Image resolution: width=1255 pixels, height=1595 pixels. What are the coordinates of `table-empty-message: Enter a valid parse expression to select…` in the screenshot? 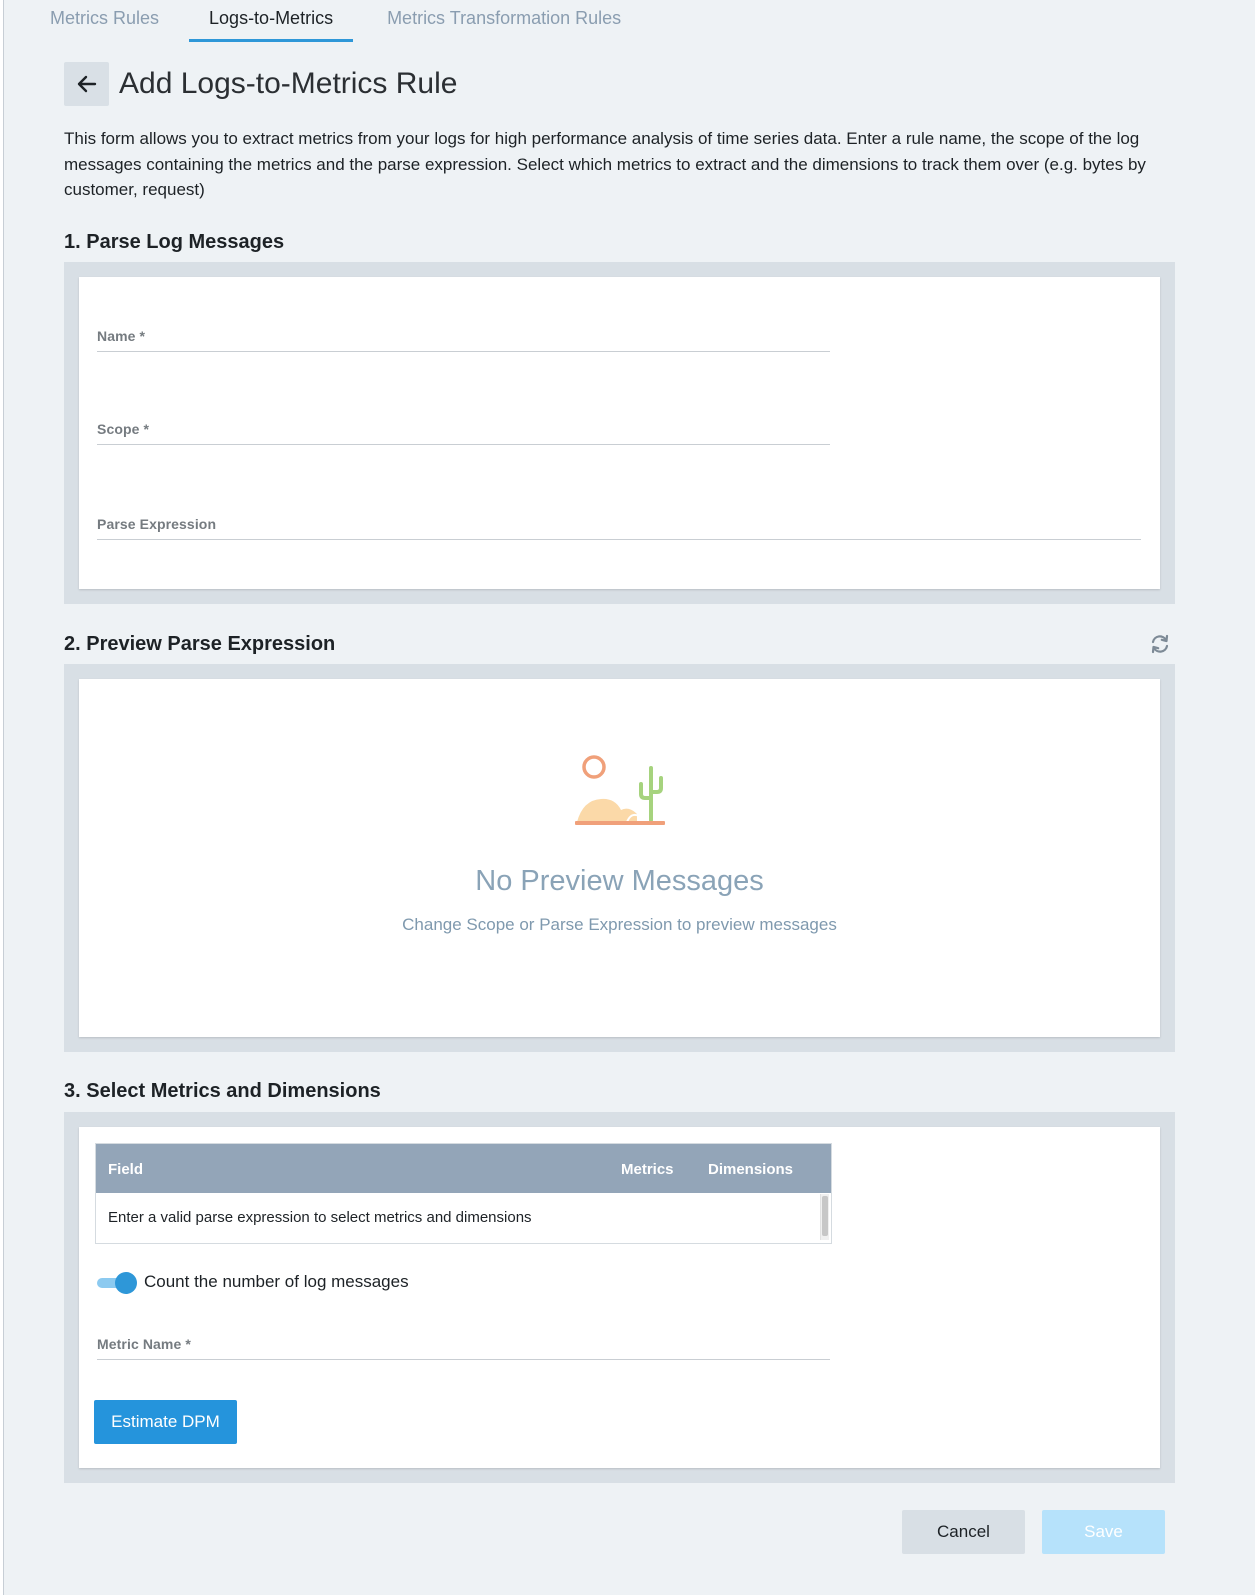 It's located at (320, 1217).